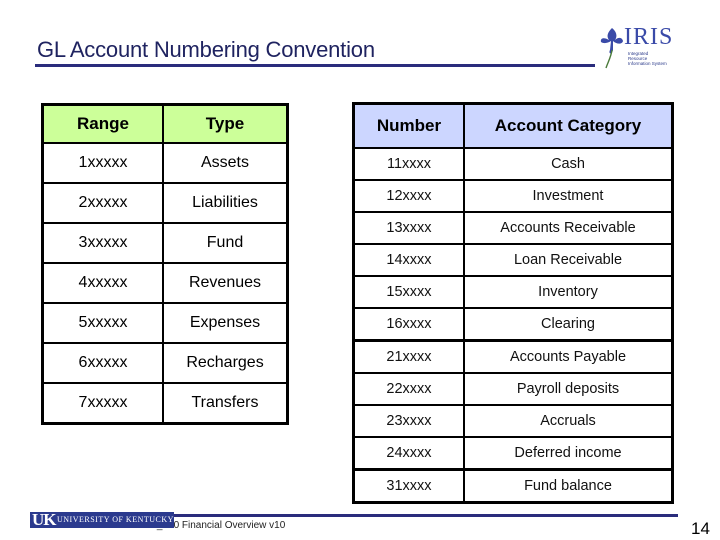 The height and width of the screenshot is (540, 720). Describe the element at coordinates (568, 228) in the screenshot. I see `category-cell: Accounts Receivable` at that location.